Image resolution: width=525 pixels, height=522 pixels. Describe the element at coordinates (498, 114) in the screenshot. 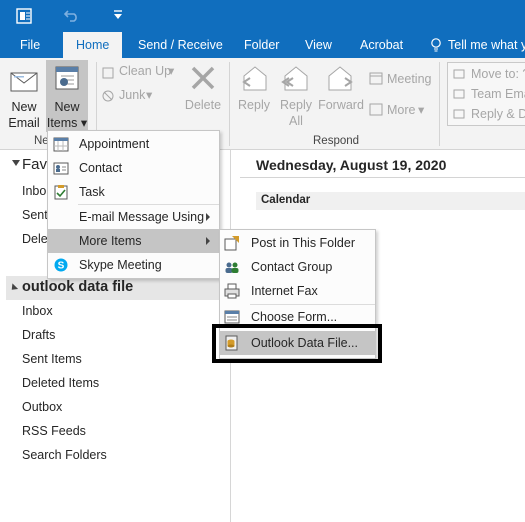

I see `quick-step-reply-delete: Reply & D` at that location.